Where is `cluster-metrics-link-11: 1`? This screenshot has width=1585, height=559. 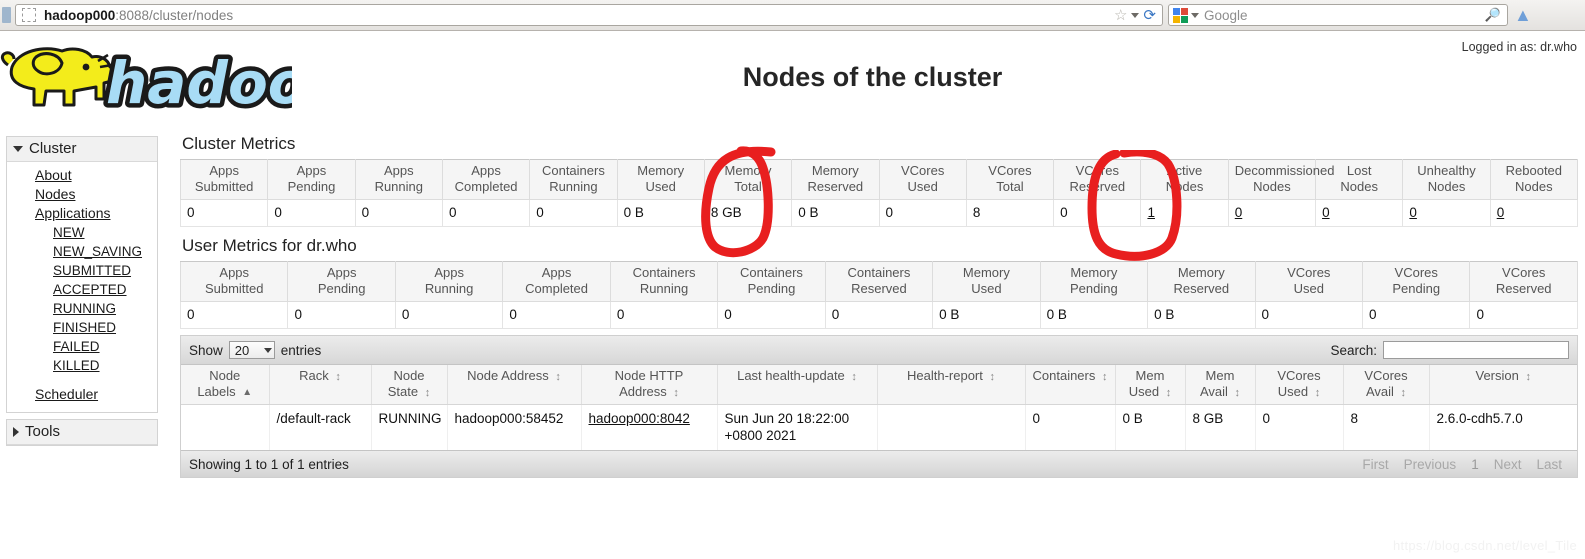 cluster-metrics-link-11: 1 is located at coordinates (1151, 212).